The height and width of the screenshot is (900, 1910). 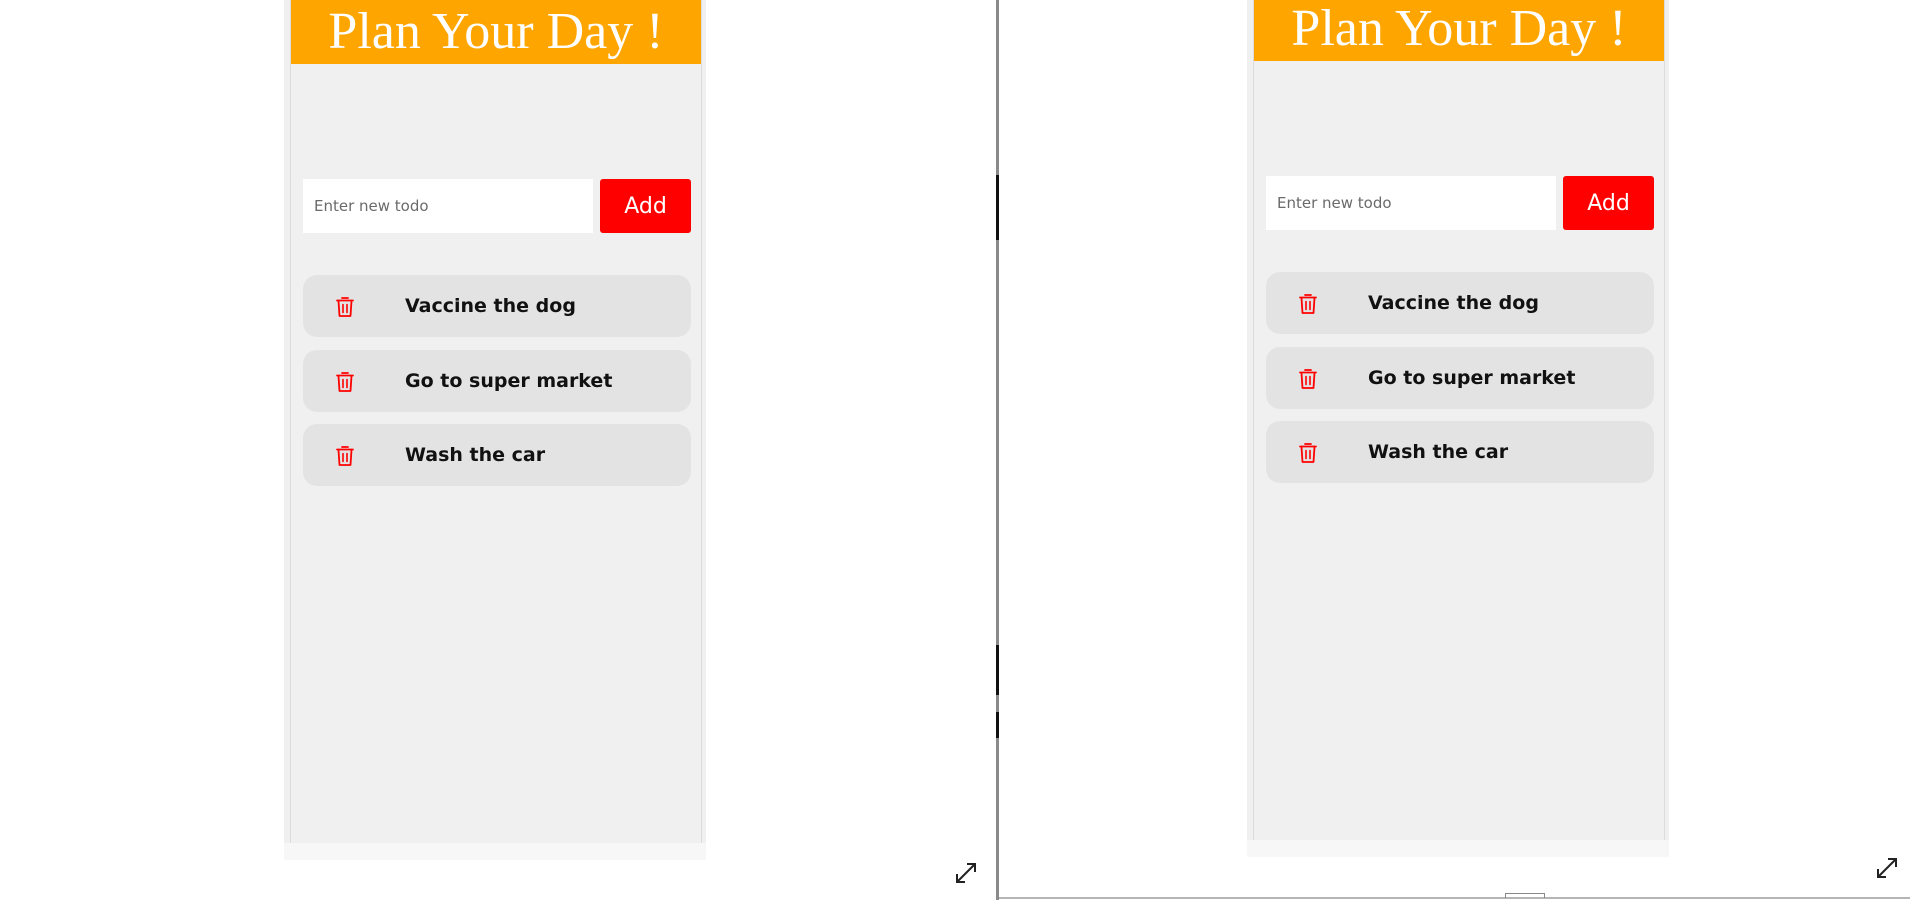 I want to click on pane-divider, so click(x=997, y=450).